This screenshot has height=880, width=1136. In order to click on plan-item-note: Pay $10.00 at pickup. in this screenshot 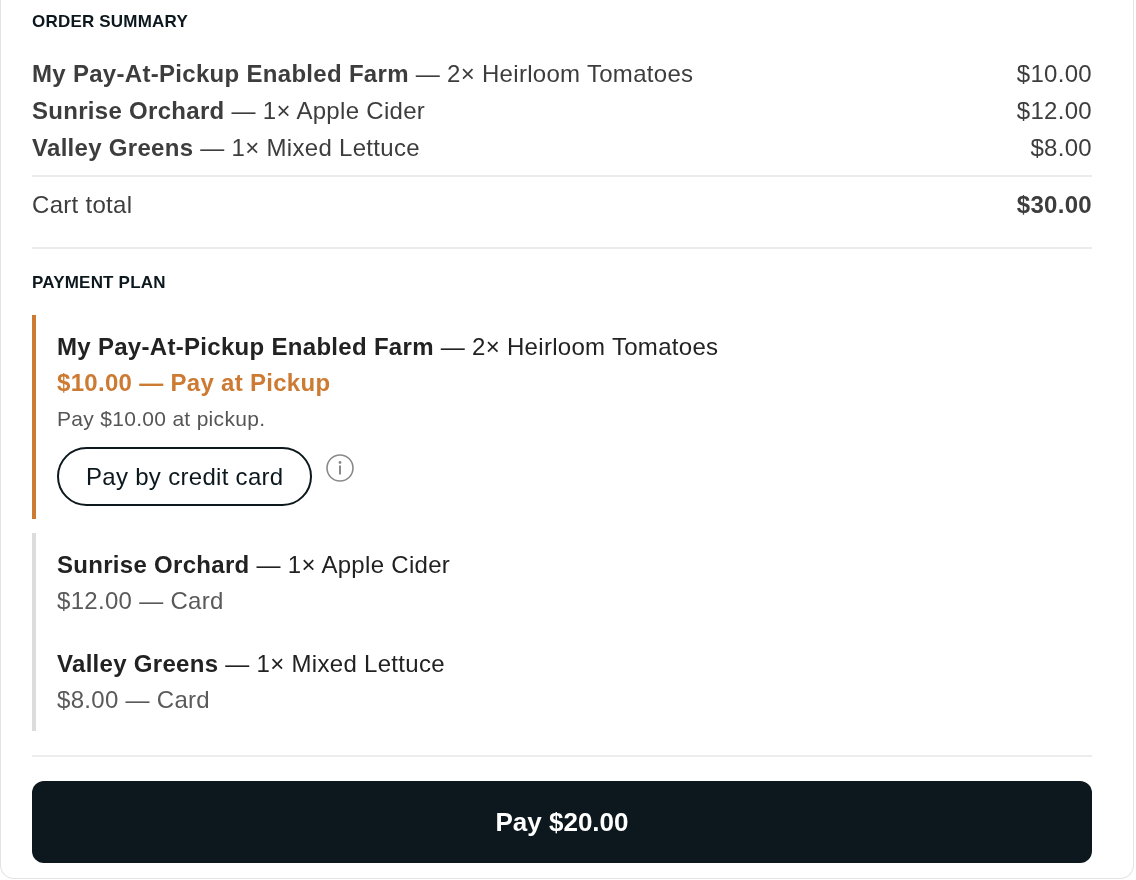, I will do `click(161, 419)`.